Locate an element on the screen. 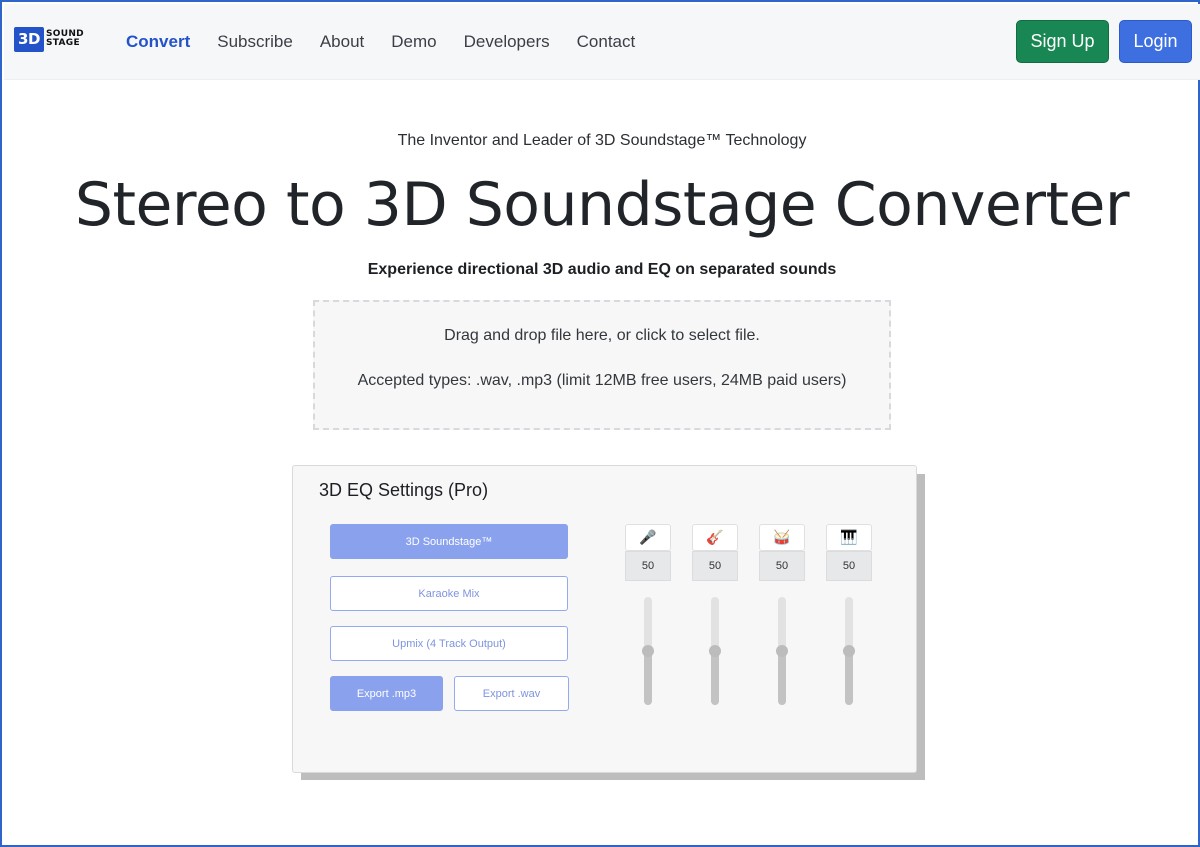 The height and width of the screenshot is (847, 1200). export-mp3-button: Export .mp3 is located at coordinates (386, 693).